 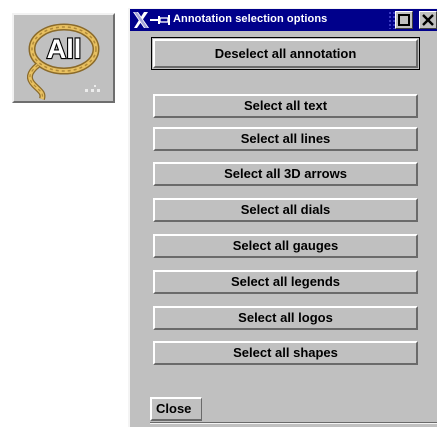 What do you see at coordinates (64, 49) in the screenshot?
I see `tool-icon-label: All` at bounding box center [64, 49].